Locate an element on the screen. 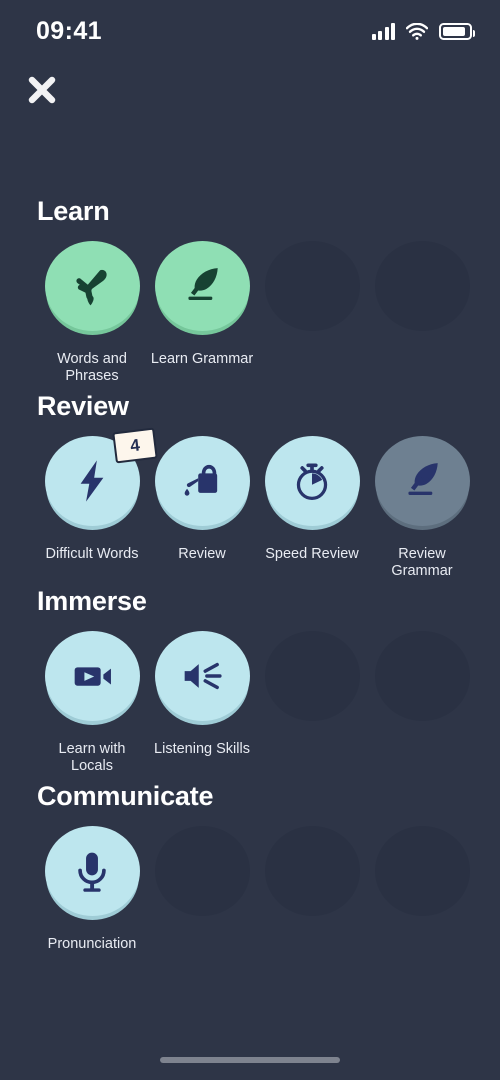 The image size is (500, 1080). tile-learn-grammar: Learn Grammar is located at coordinates (202, 313).